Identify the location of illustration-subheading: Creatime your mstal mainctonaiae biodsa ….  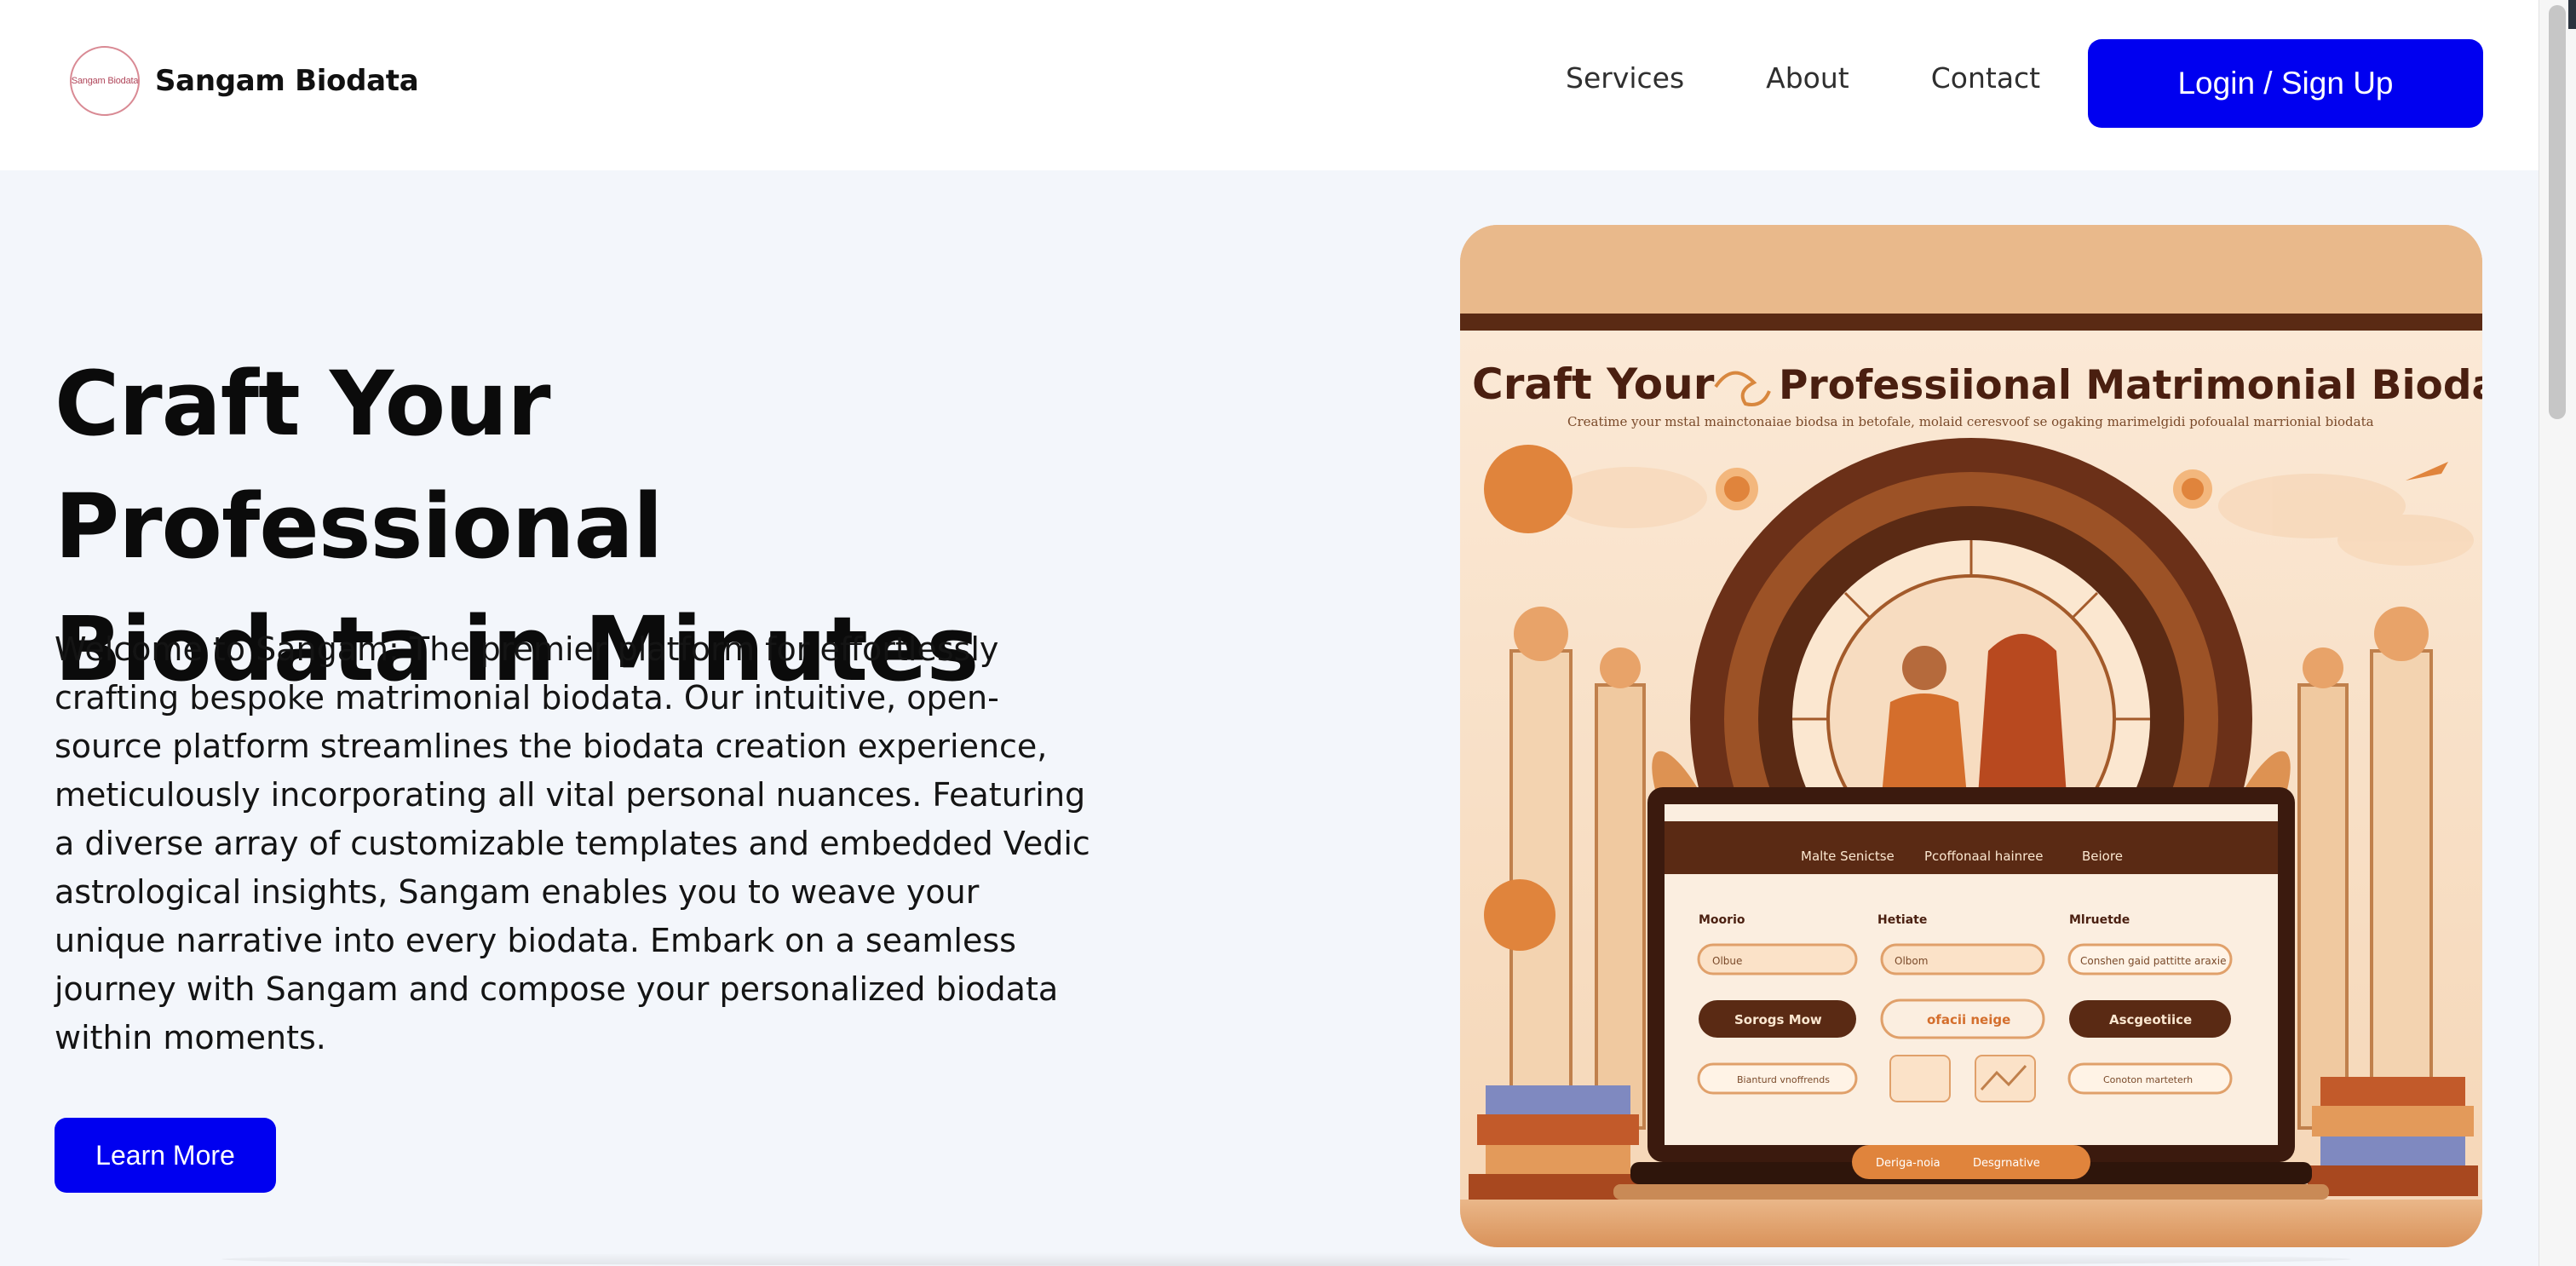
(1971, 421).